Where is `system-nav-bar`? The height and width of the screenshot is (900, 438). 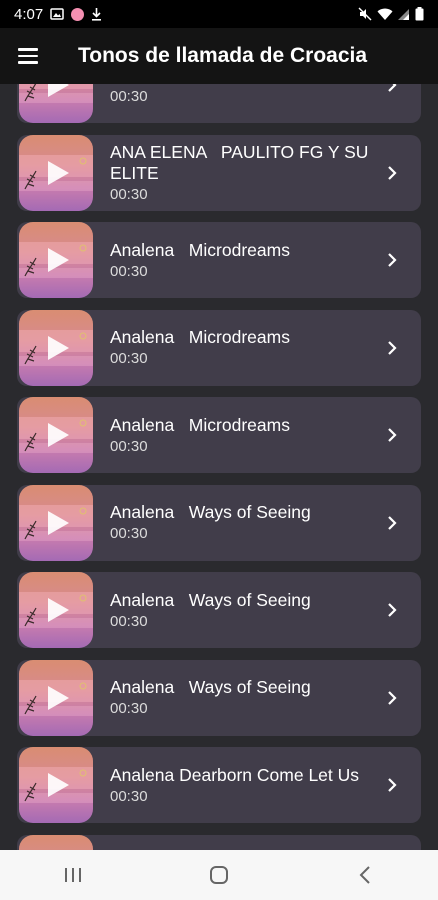 system-nav-bar is located at coordinates (219, 875).